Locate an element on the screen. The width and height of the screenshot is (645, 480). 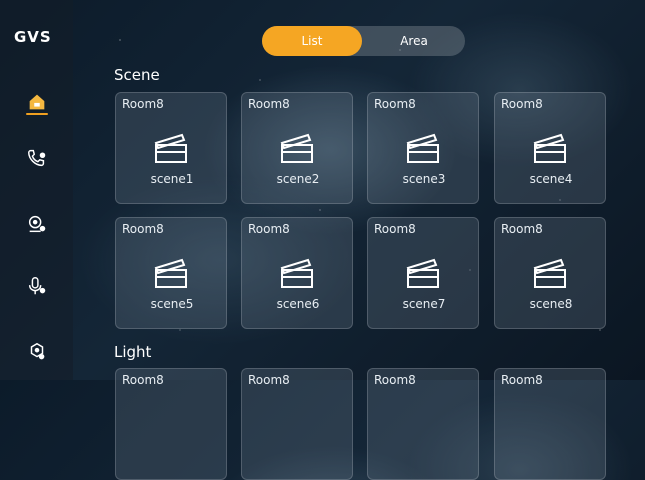
view-toggle: List Area is located at coordinates (363, 41).